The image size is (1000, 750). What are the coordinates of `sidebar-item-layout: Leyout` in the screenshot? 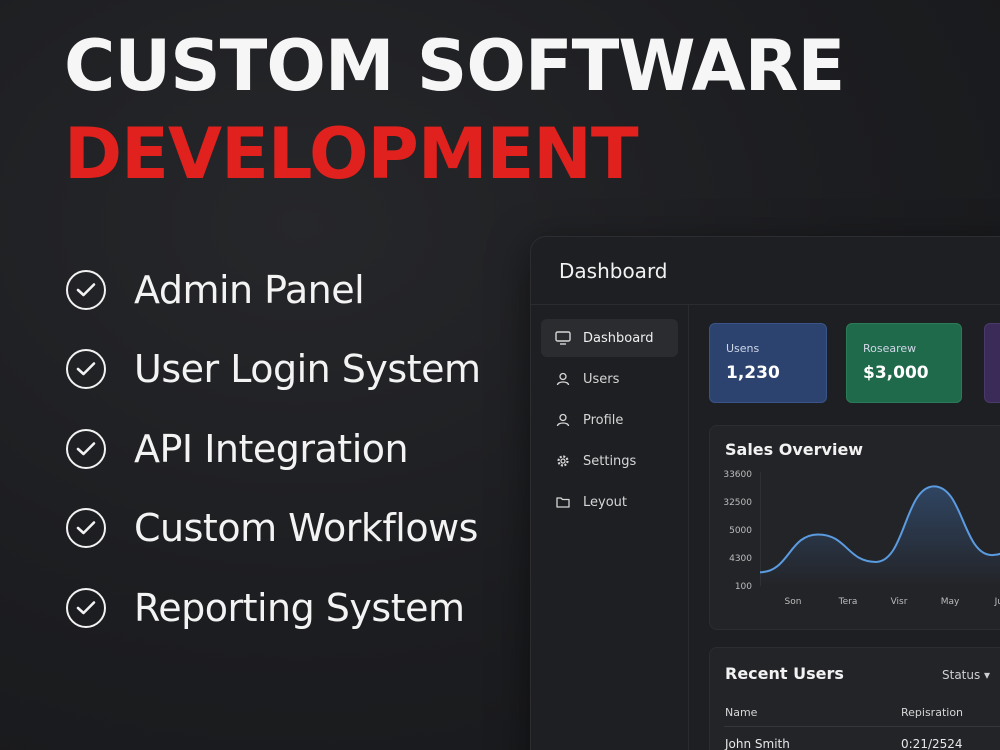 It's located at (609, 502).